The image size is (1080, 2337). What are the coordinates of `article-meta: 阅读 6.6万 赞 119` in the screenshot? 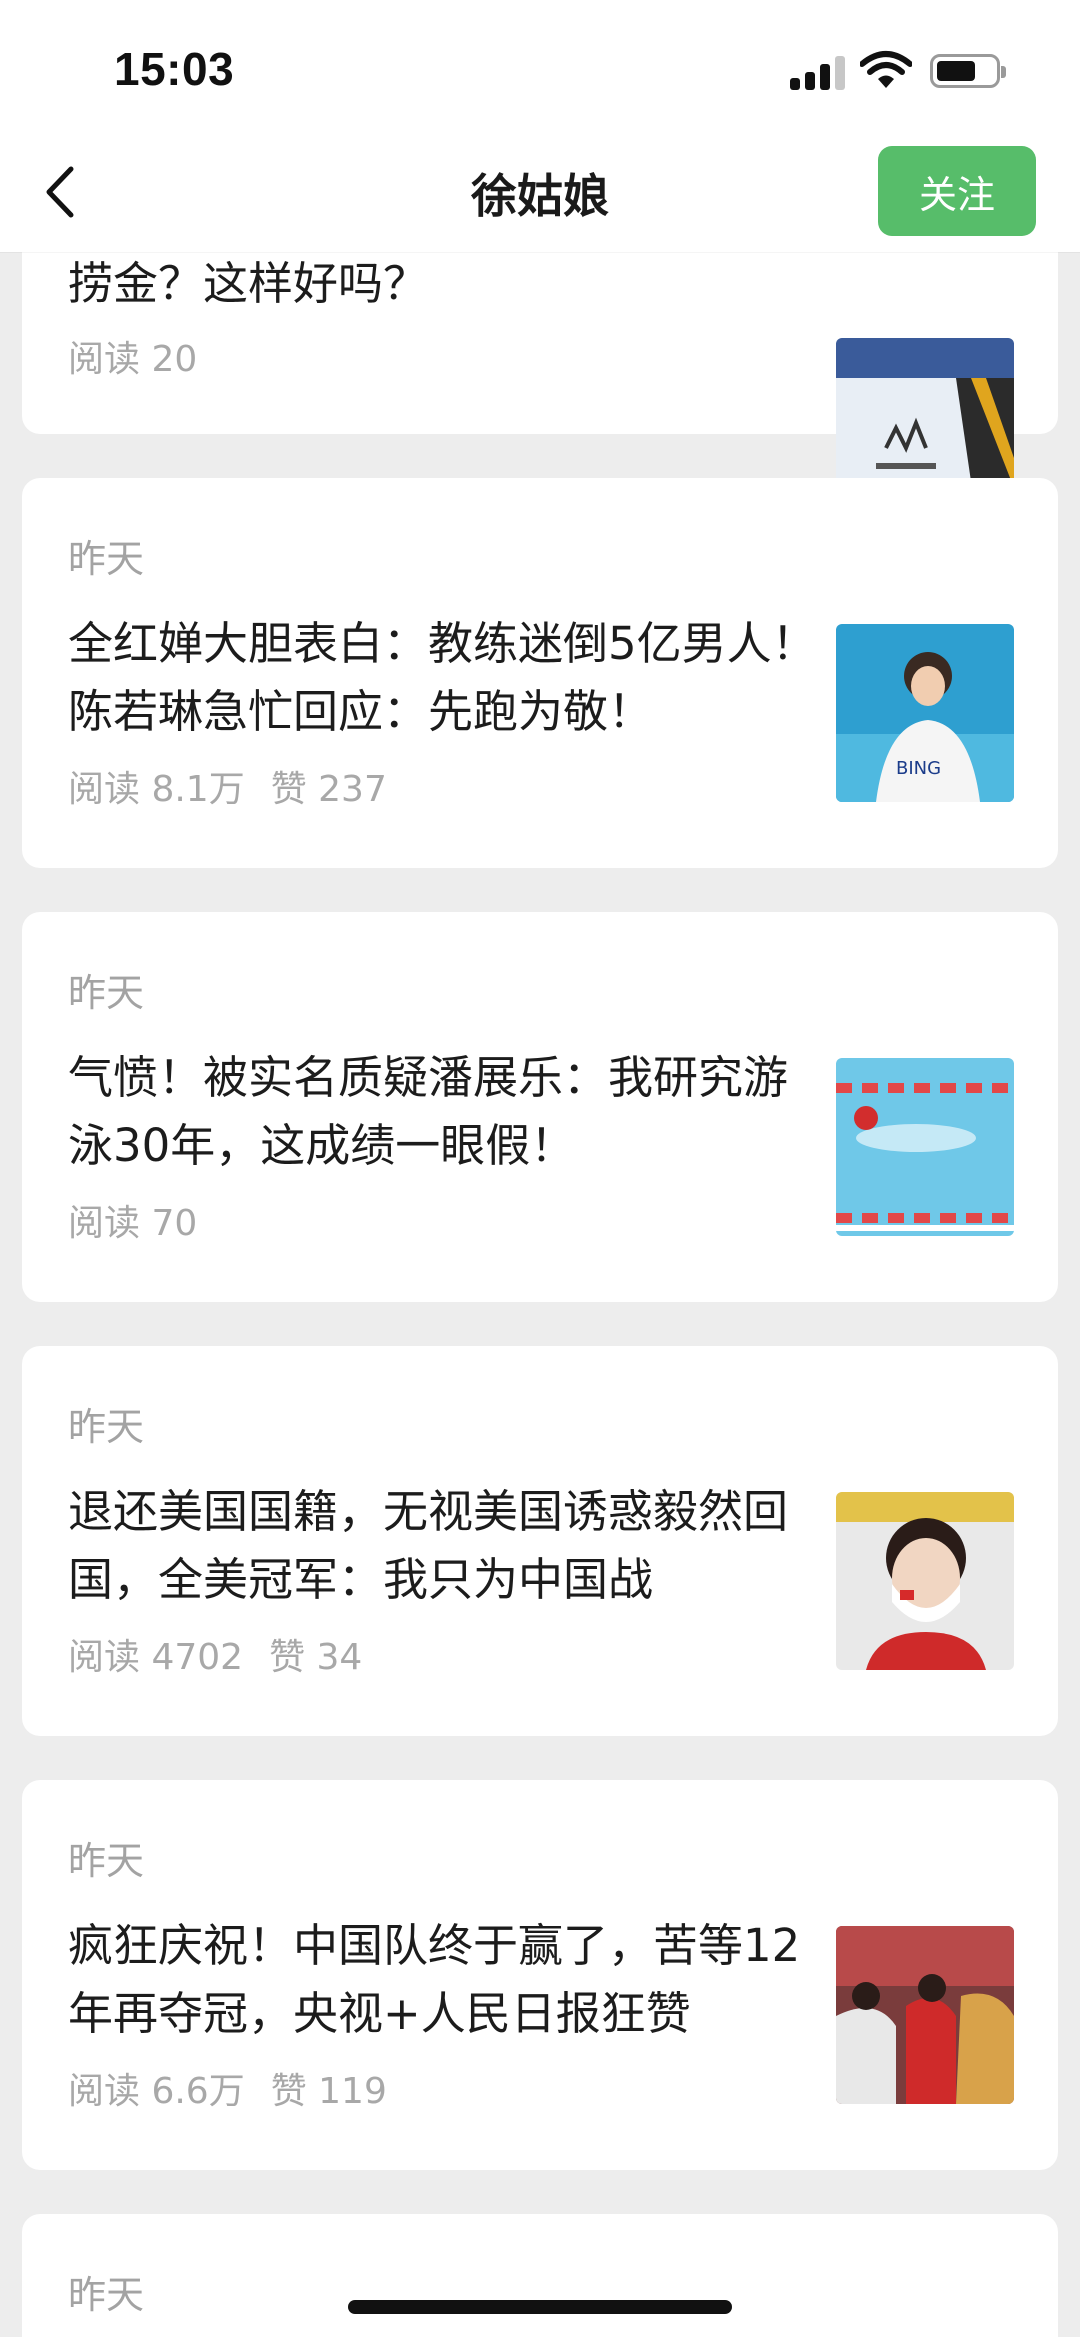 It's located at (227, 2088).